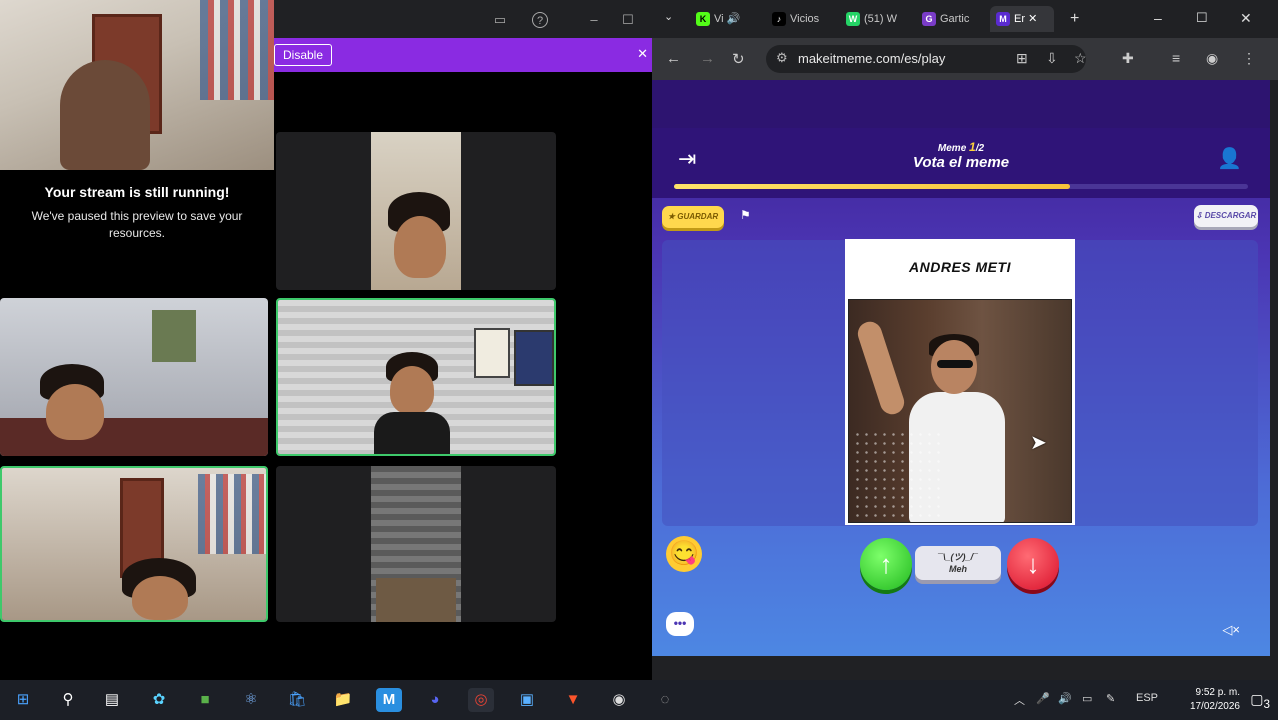  I want to click on close-tab-icon: ✕, so click(1032, 19).